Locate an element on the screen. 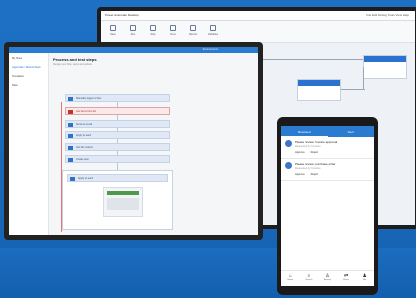 This screenshot has width=416, height=298. approval-tabs: Received Sent is located at coordinates (327, 131).